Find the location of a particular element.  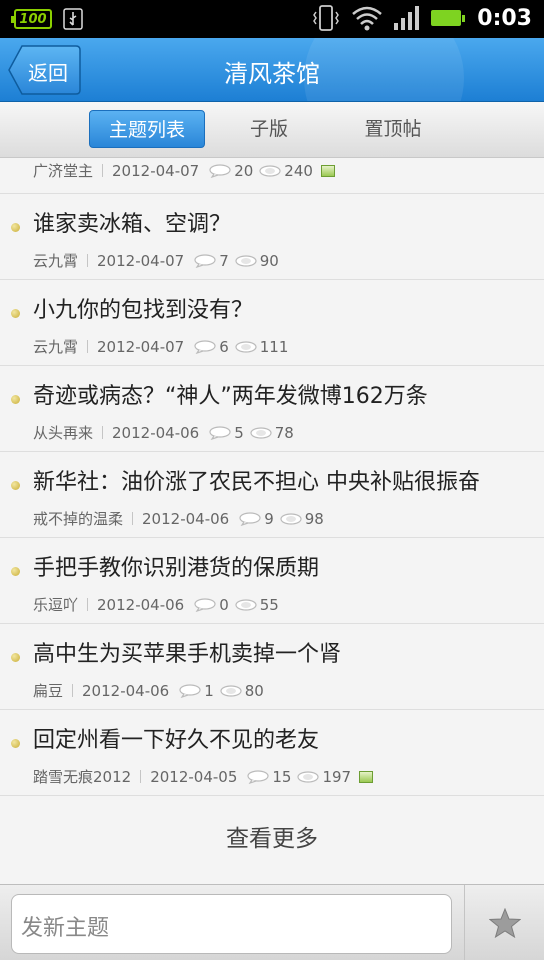

reply-count: 1 is located at coordinates (196, 691).